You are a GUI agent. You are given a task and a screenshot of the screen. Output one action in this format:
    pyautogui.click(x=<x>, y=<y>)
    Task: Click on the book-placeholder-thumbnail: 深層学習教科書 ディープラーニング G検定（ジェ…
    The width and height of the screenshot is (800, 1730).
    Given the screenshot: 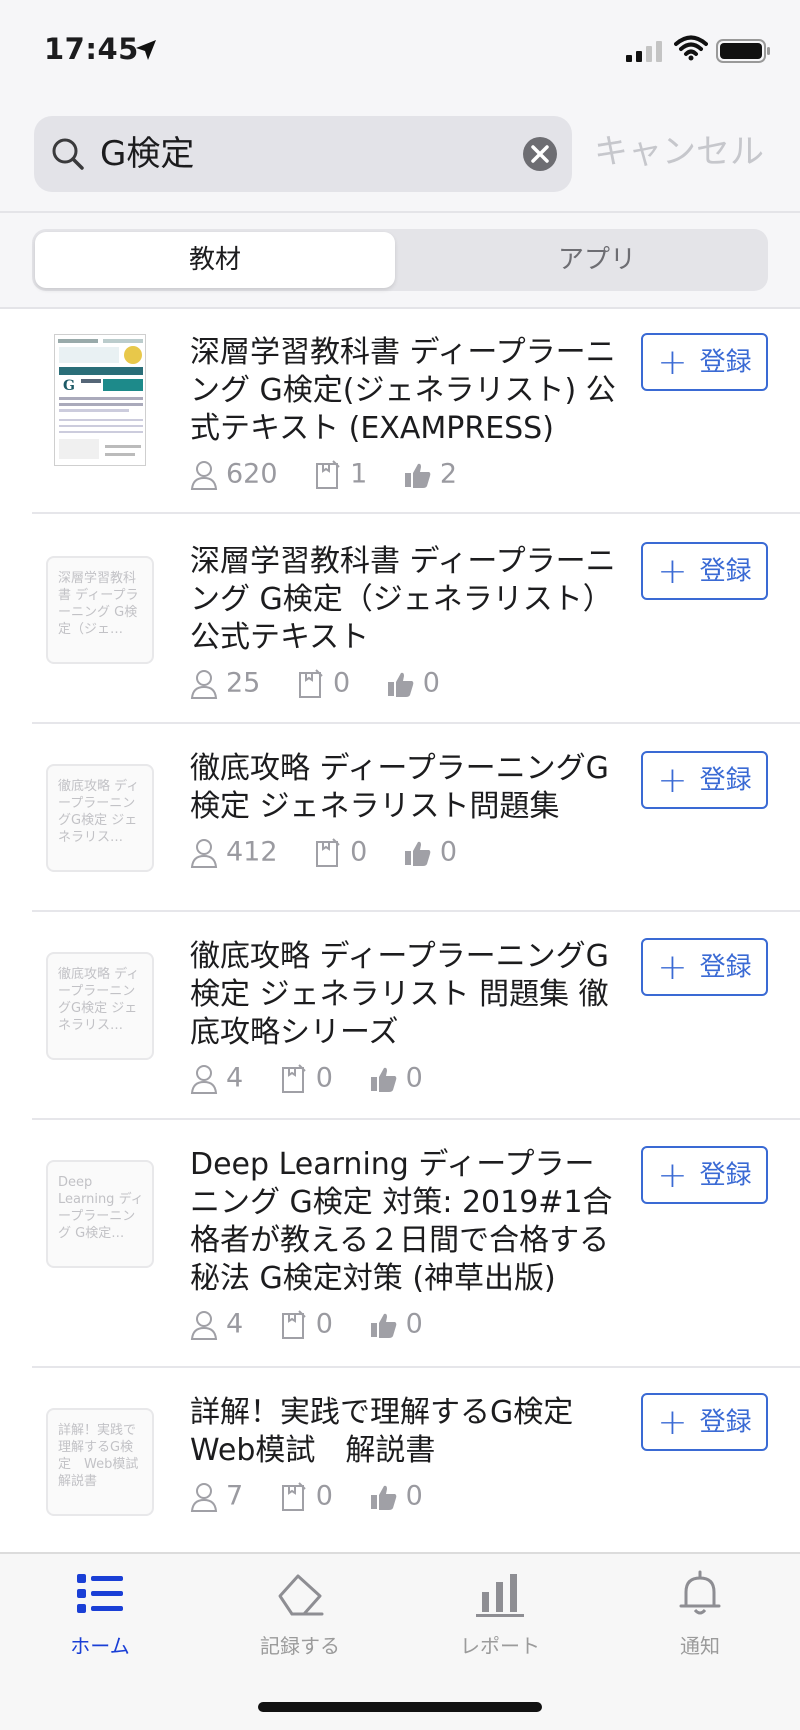 What is the action you would take?
    pyautogui.click(x=100, y=610)
    